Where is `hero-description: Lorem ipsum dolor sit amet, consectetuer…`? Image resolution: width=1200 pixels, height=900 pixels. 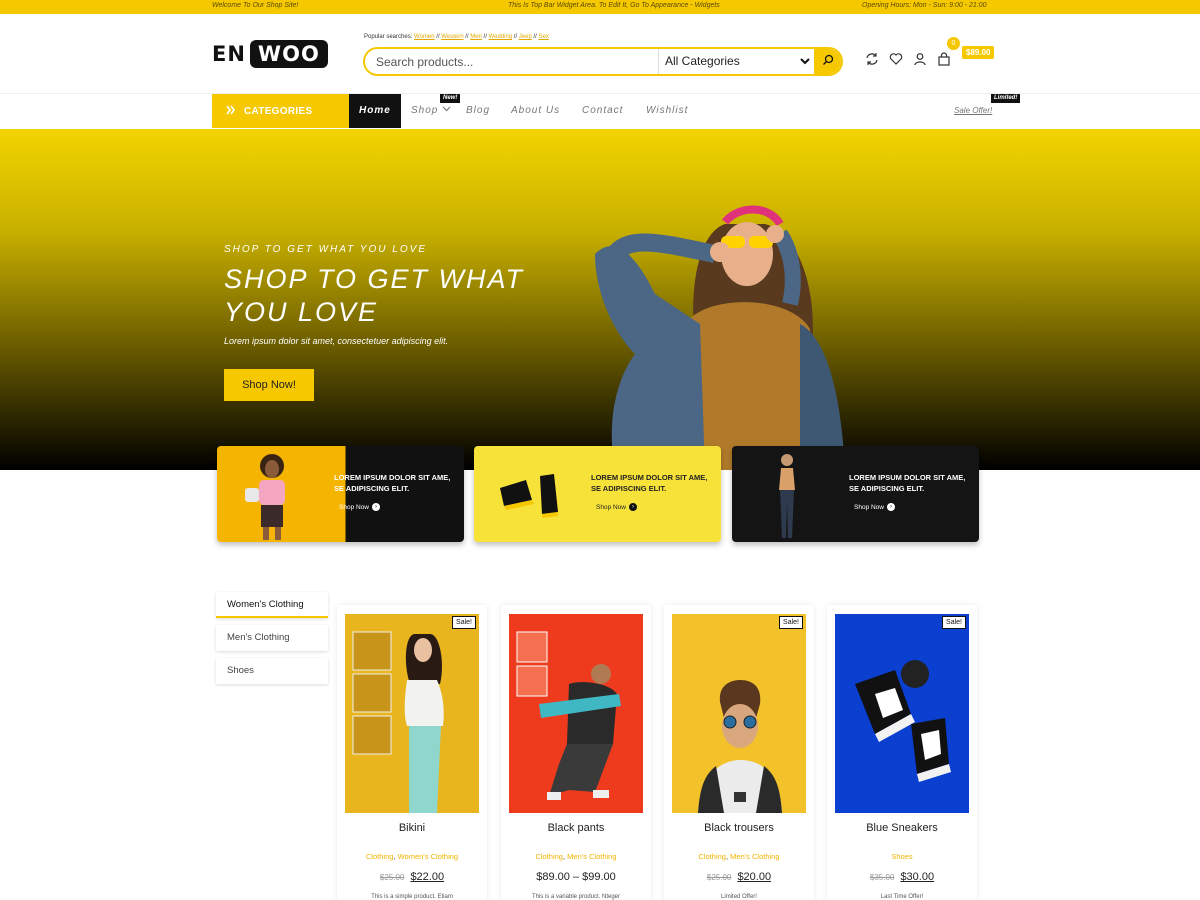 hero-description: Lorem ipsum dolor sit amet, consectetuer… is located at coordinates (336, 341).